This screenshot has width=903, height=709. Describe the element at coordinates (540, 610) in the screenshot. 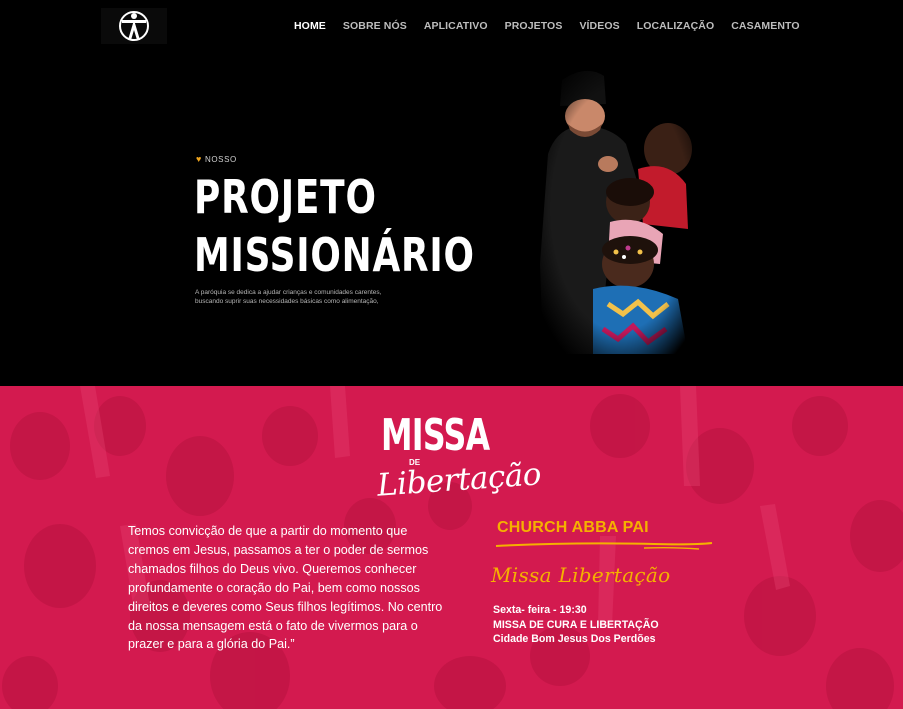

I see `schedule-day-time: Sexta- feira - 19:30` at that location.